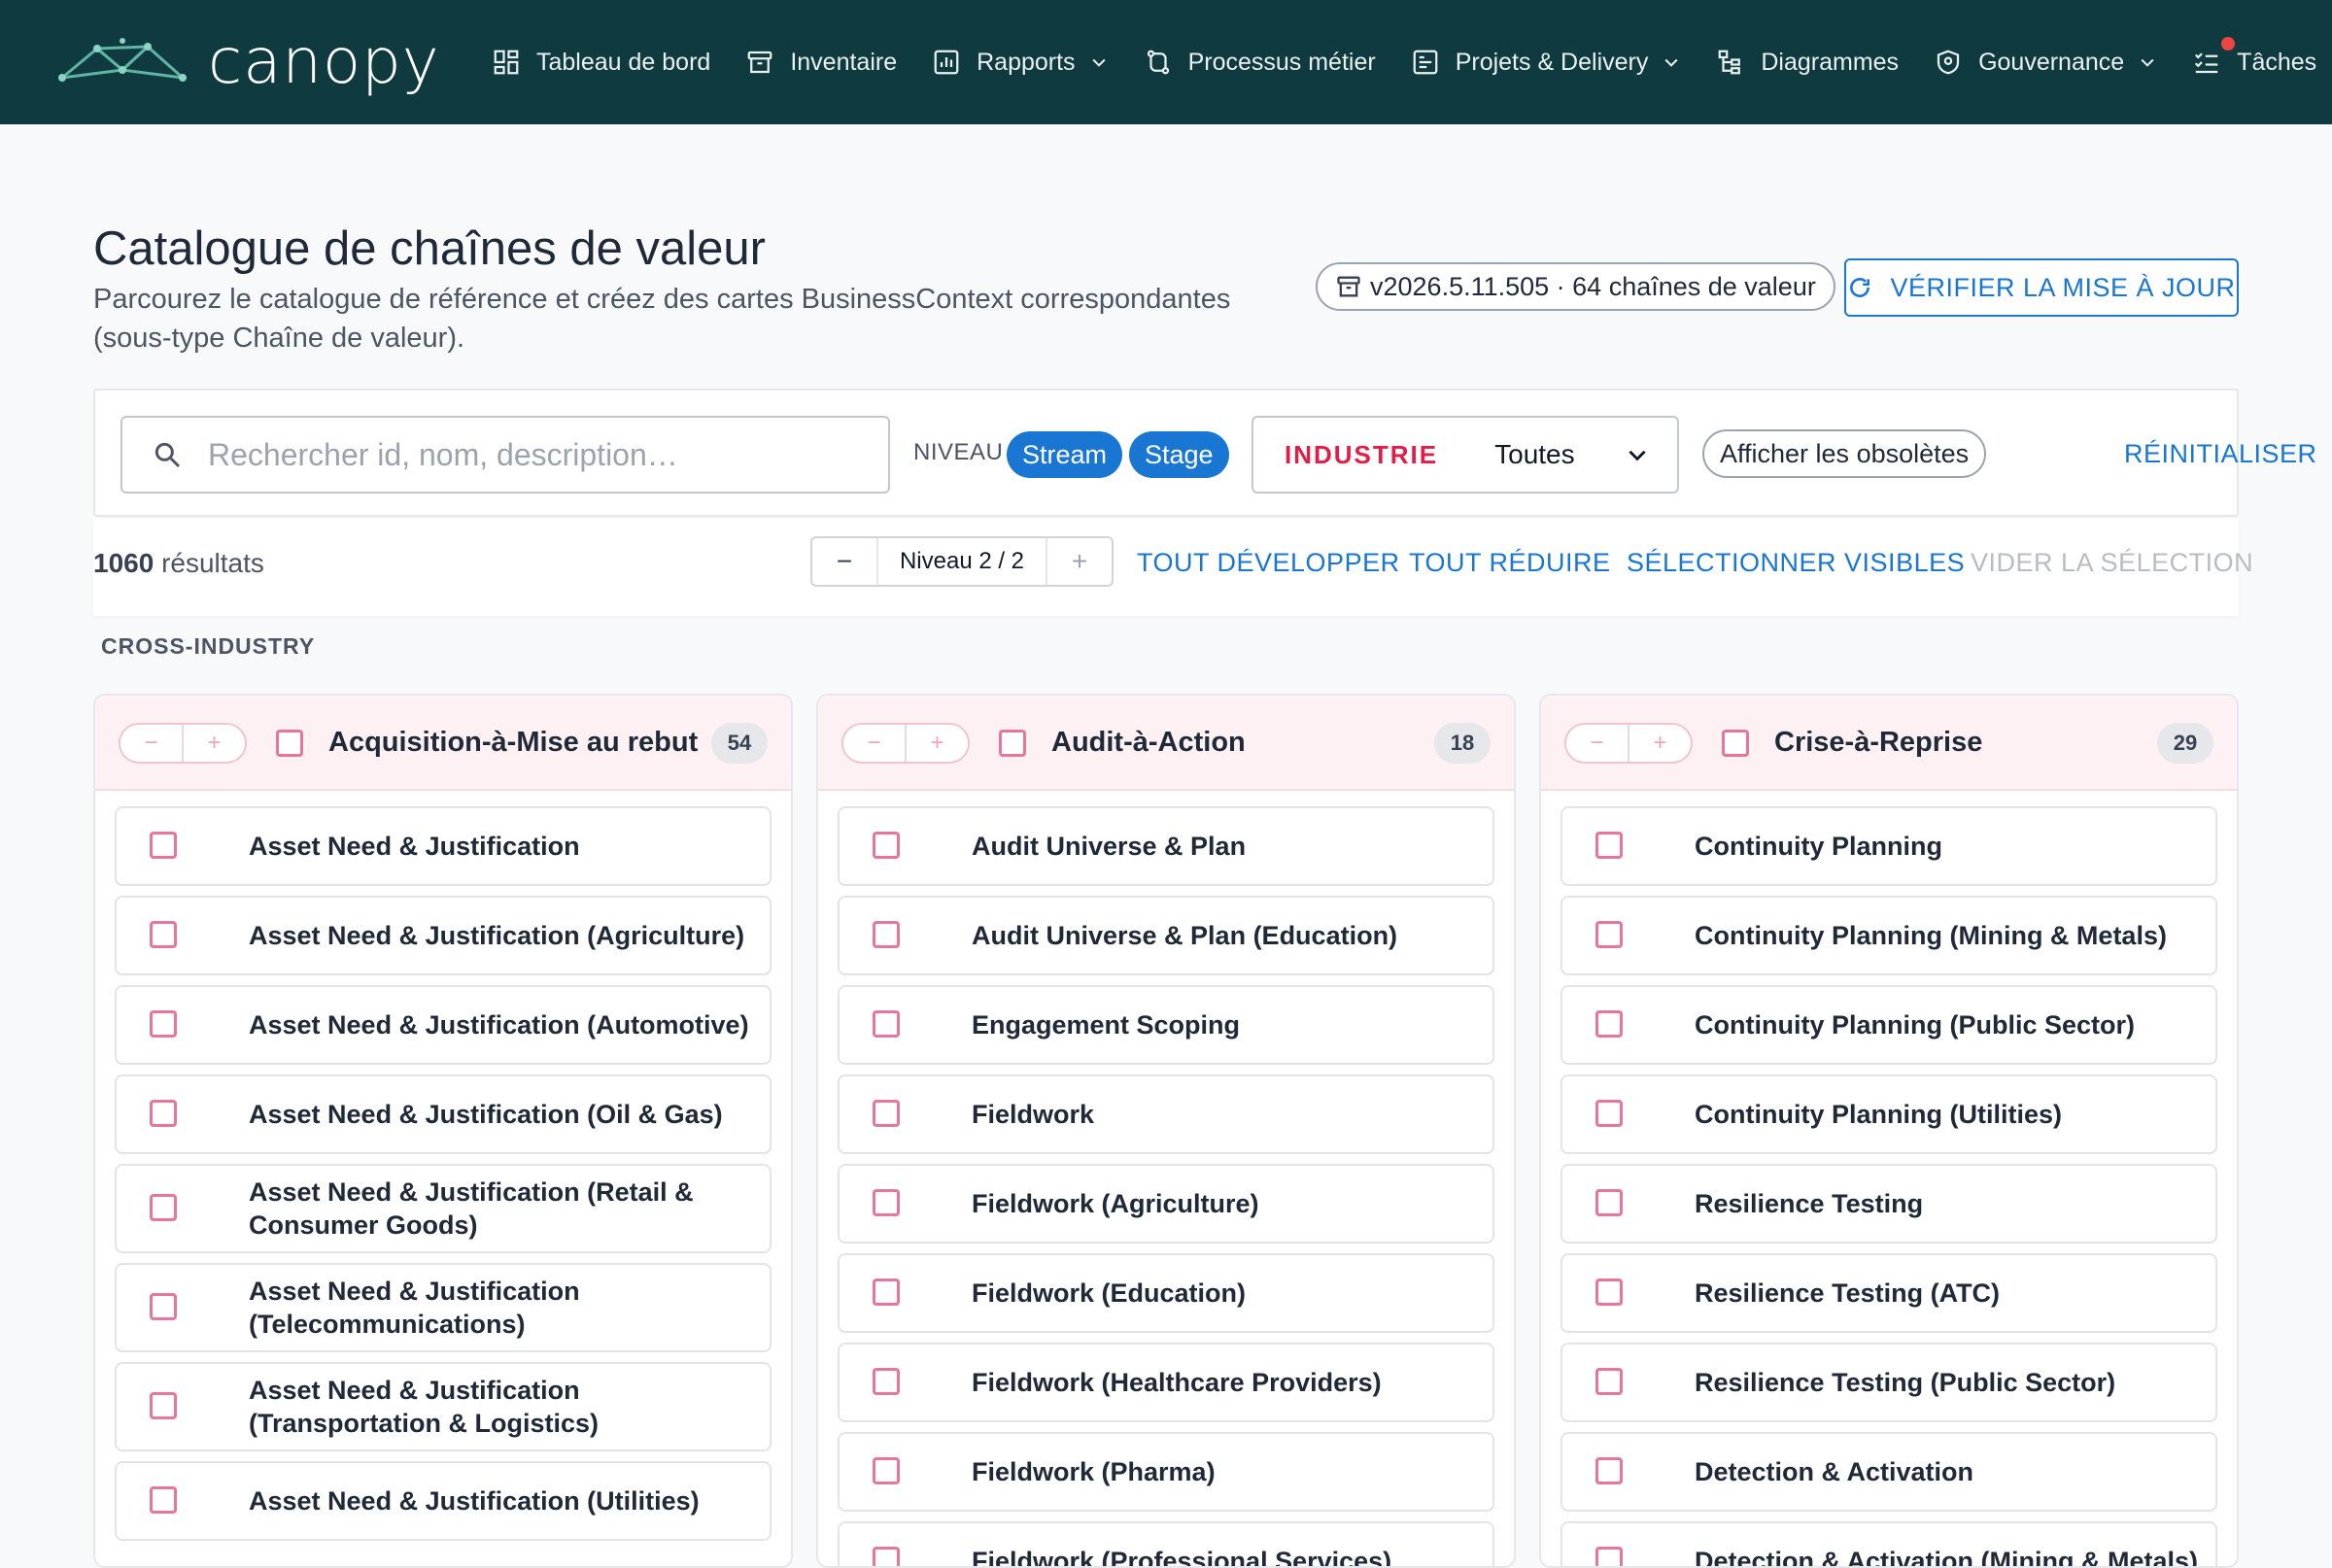  What do you see at coordinates (1158, 62) in the screenshot?
I see `process-icon` at bounding box center [1158, 62].